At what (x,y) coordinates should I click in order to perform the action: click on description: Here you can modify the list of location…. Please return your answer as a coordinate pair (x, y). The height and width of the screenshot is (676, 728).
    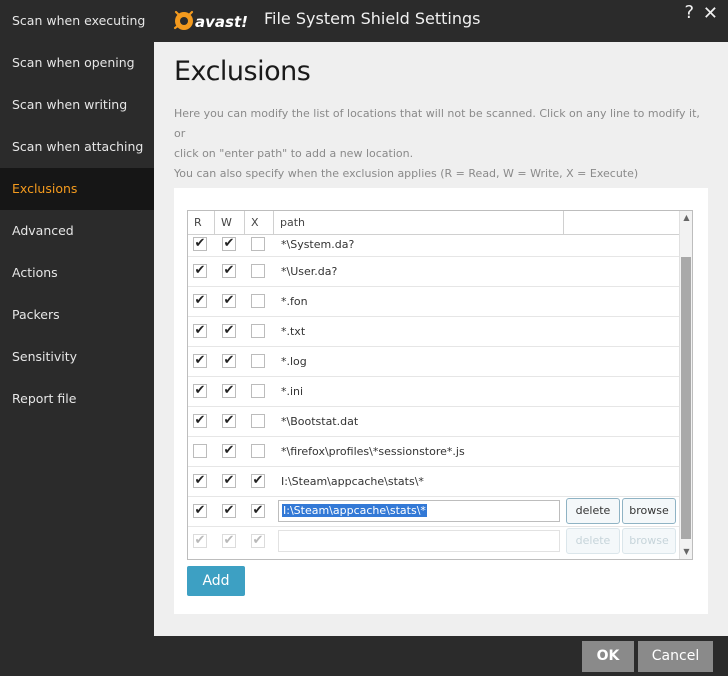
    Looking at the image, I should click on (444, 144).